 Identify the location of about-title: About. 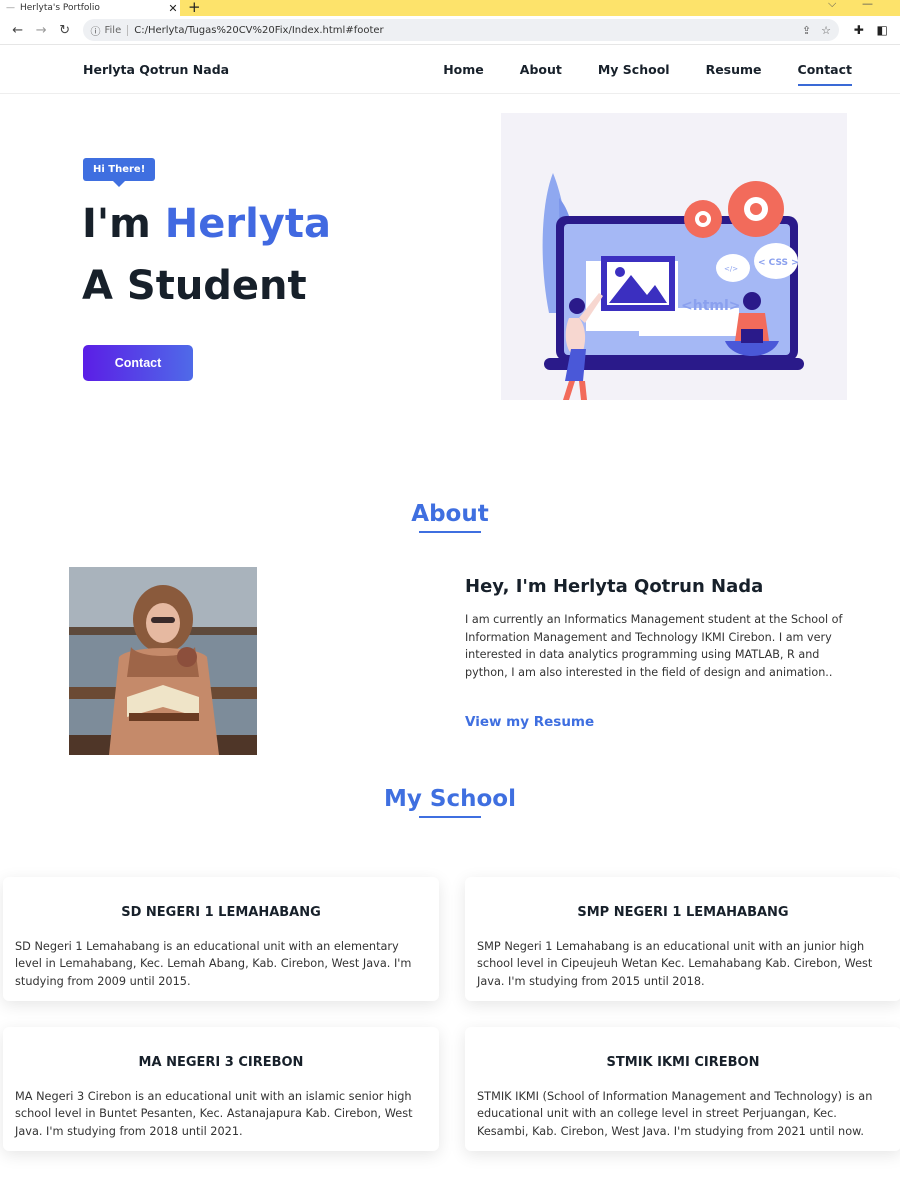
(450, 517).